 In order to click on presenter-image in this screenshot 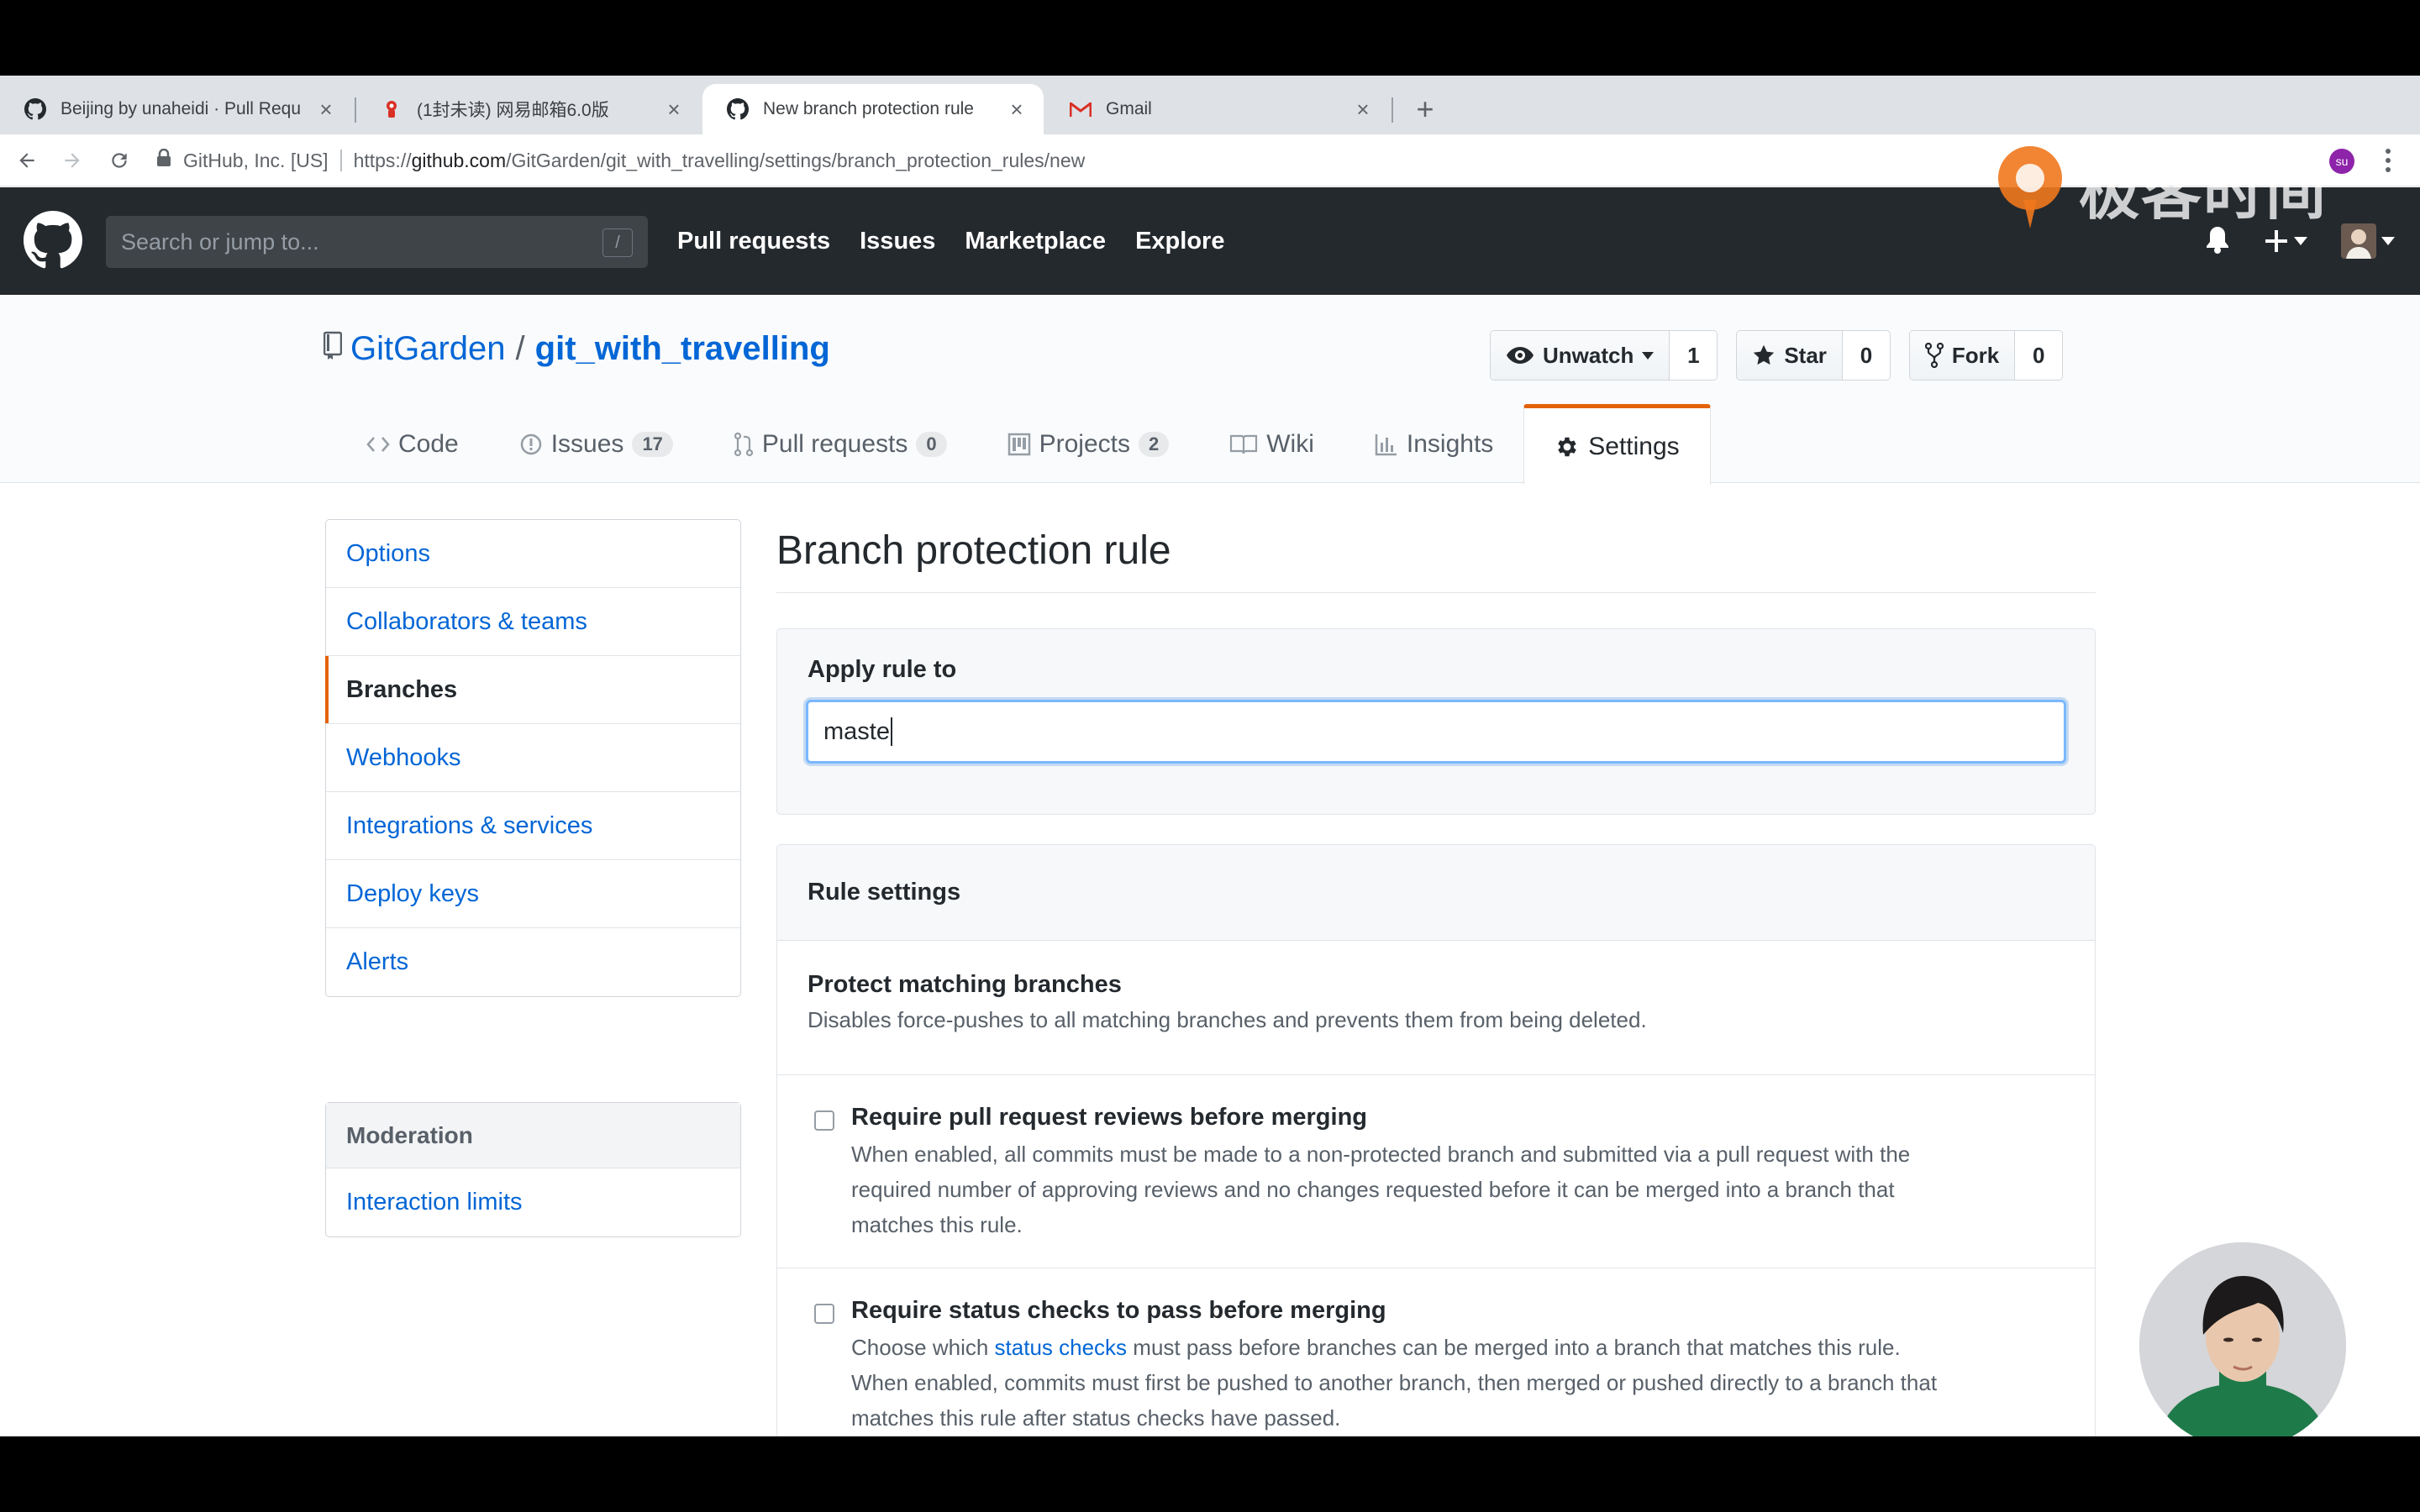, I will do `click(2242, 1339)`.